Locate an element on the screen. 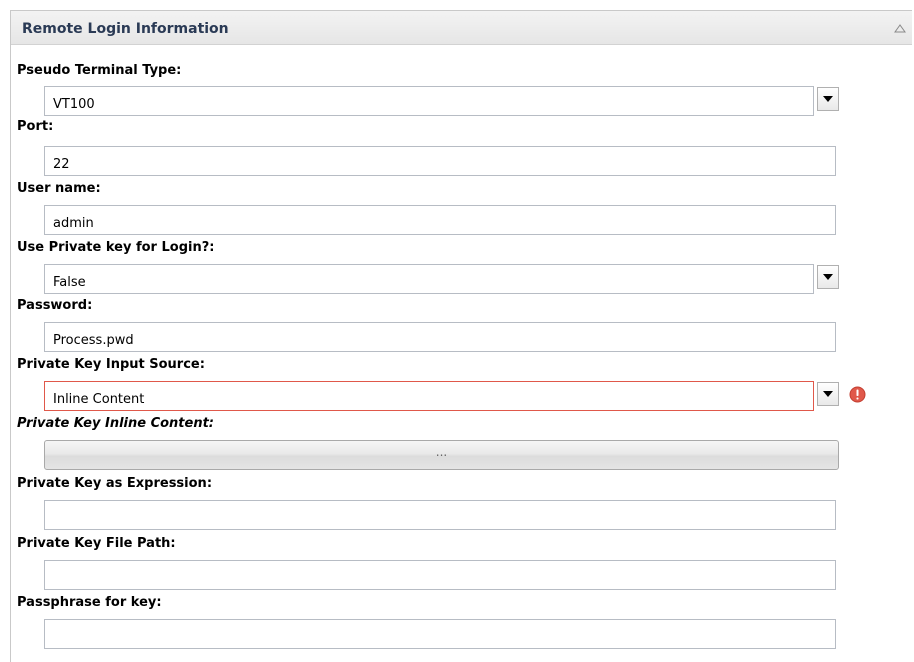 Image resolution: width=914 pixels, height=662 pixels. use-private-key-dropdown-button is located at coordinates (828, 277).